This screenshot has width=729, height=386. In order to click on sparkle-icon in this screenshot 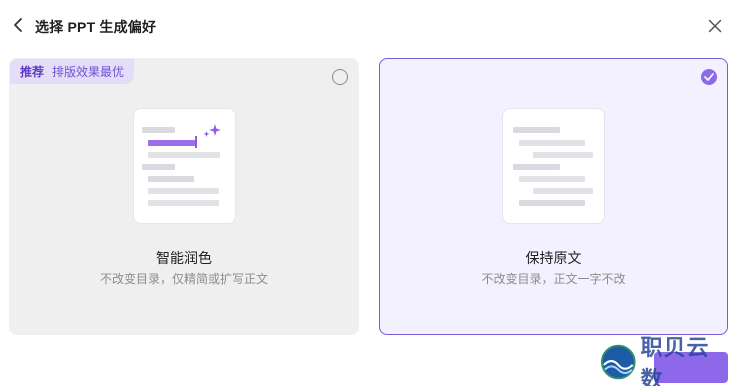, I will do `click(212, 130)`.